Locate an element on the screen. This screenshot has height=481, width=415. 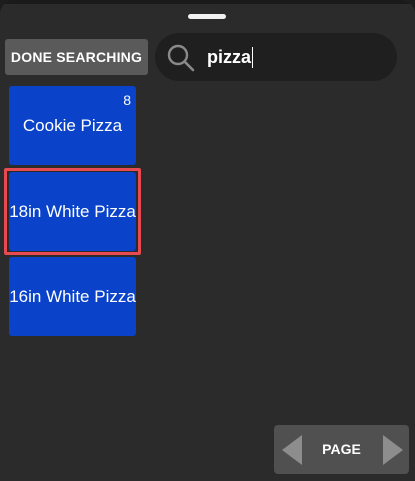
triangle-right-icon is located at coordinates (393, 450).